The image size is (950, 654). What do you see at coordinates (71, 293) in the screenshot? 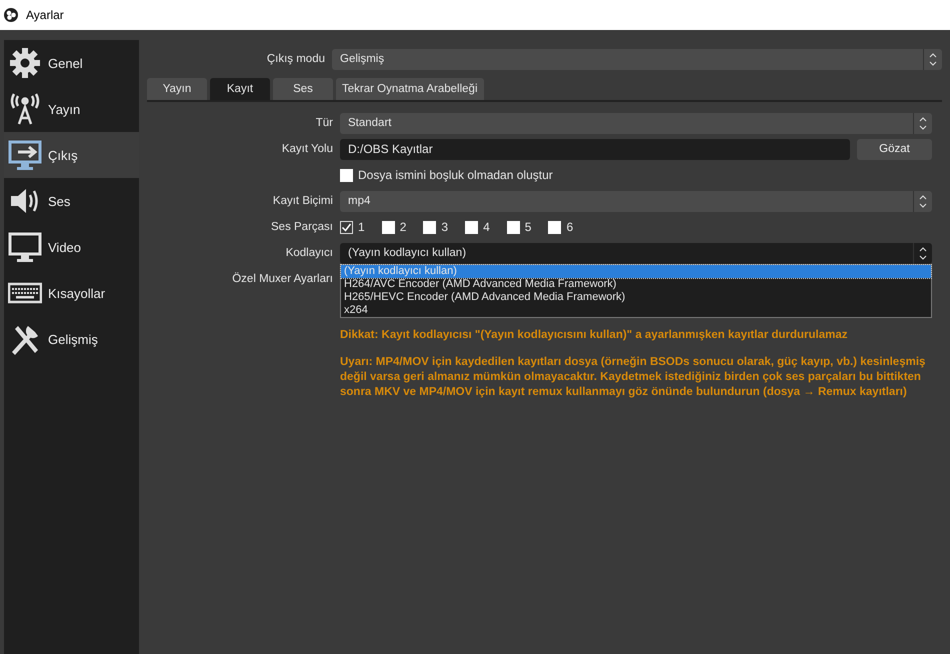
I see `sidebar-item: Kısayollar` at bounding box center [71, 293].